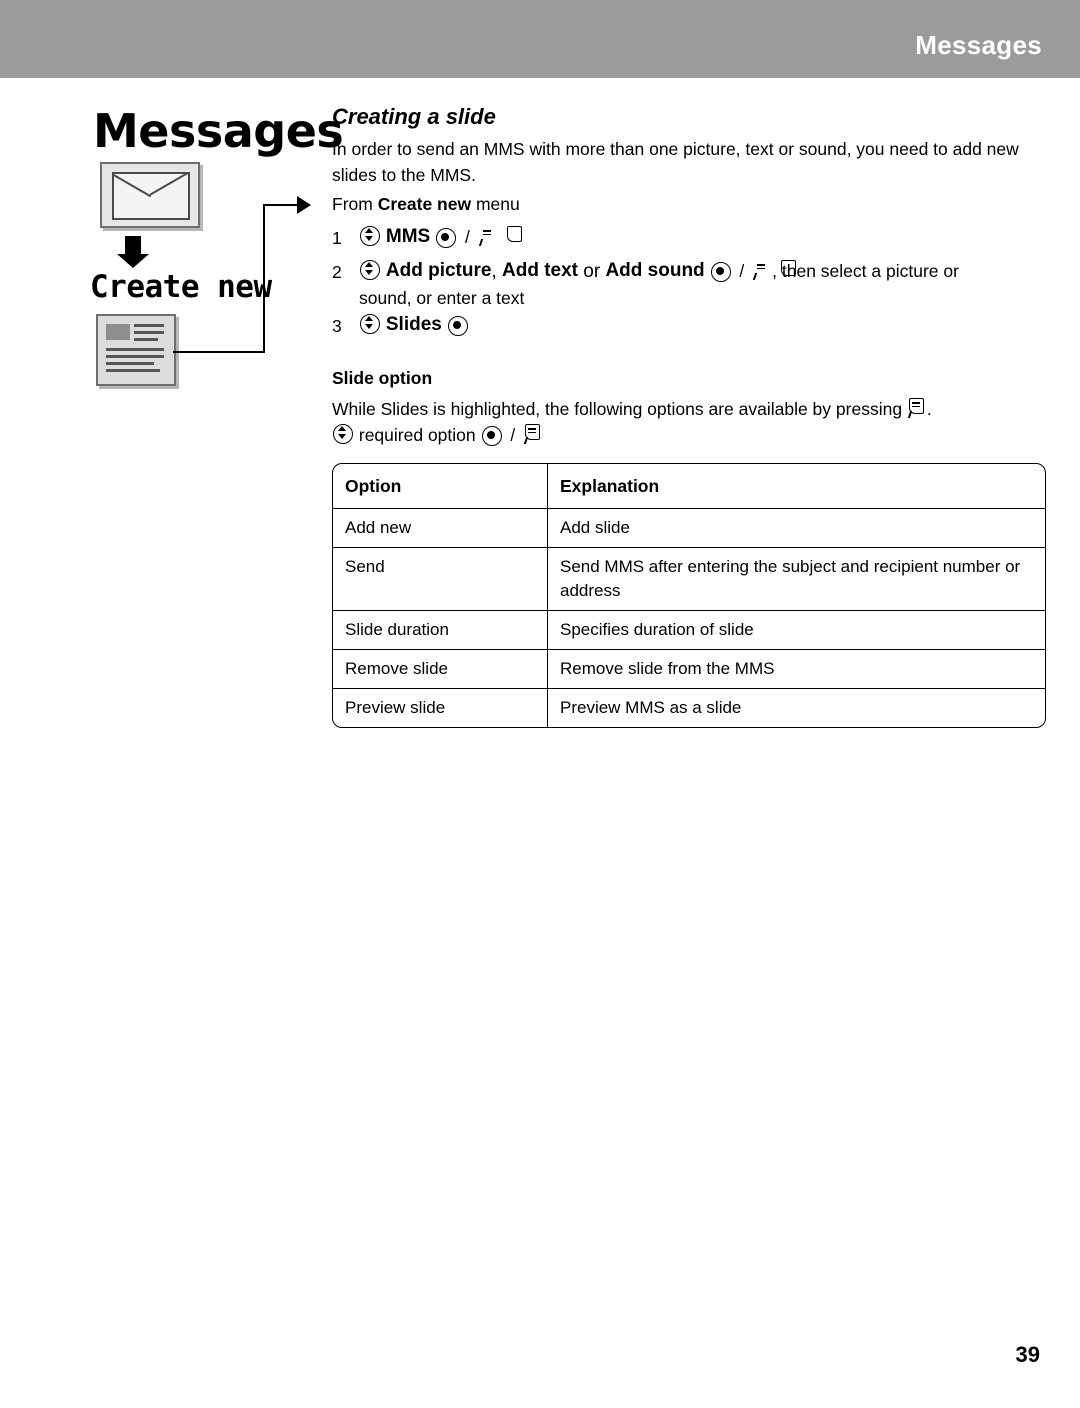 This screenshot has height=1408, width=1080. Describe the element at coordinates (796, 528) in the screenshot. I see `table-cell-explanation: Add slide` at that location.